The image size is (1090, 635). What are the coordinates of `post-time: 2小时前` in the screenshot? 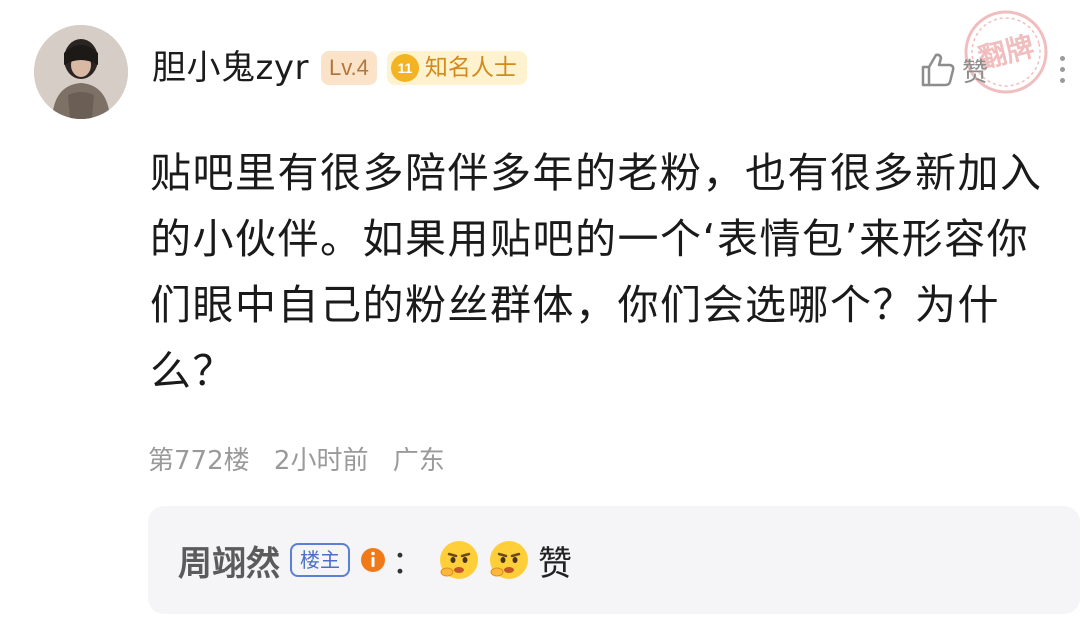 It's located at (321, 461).